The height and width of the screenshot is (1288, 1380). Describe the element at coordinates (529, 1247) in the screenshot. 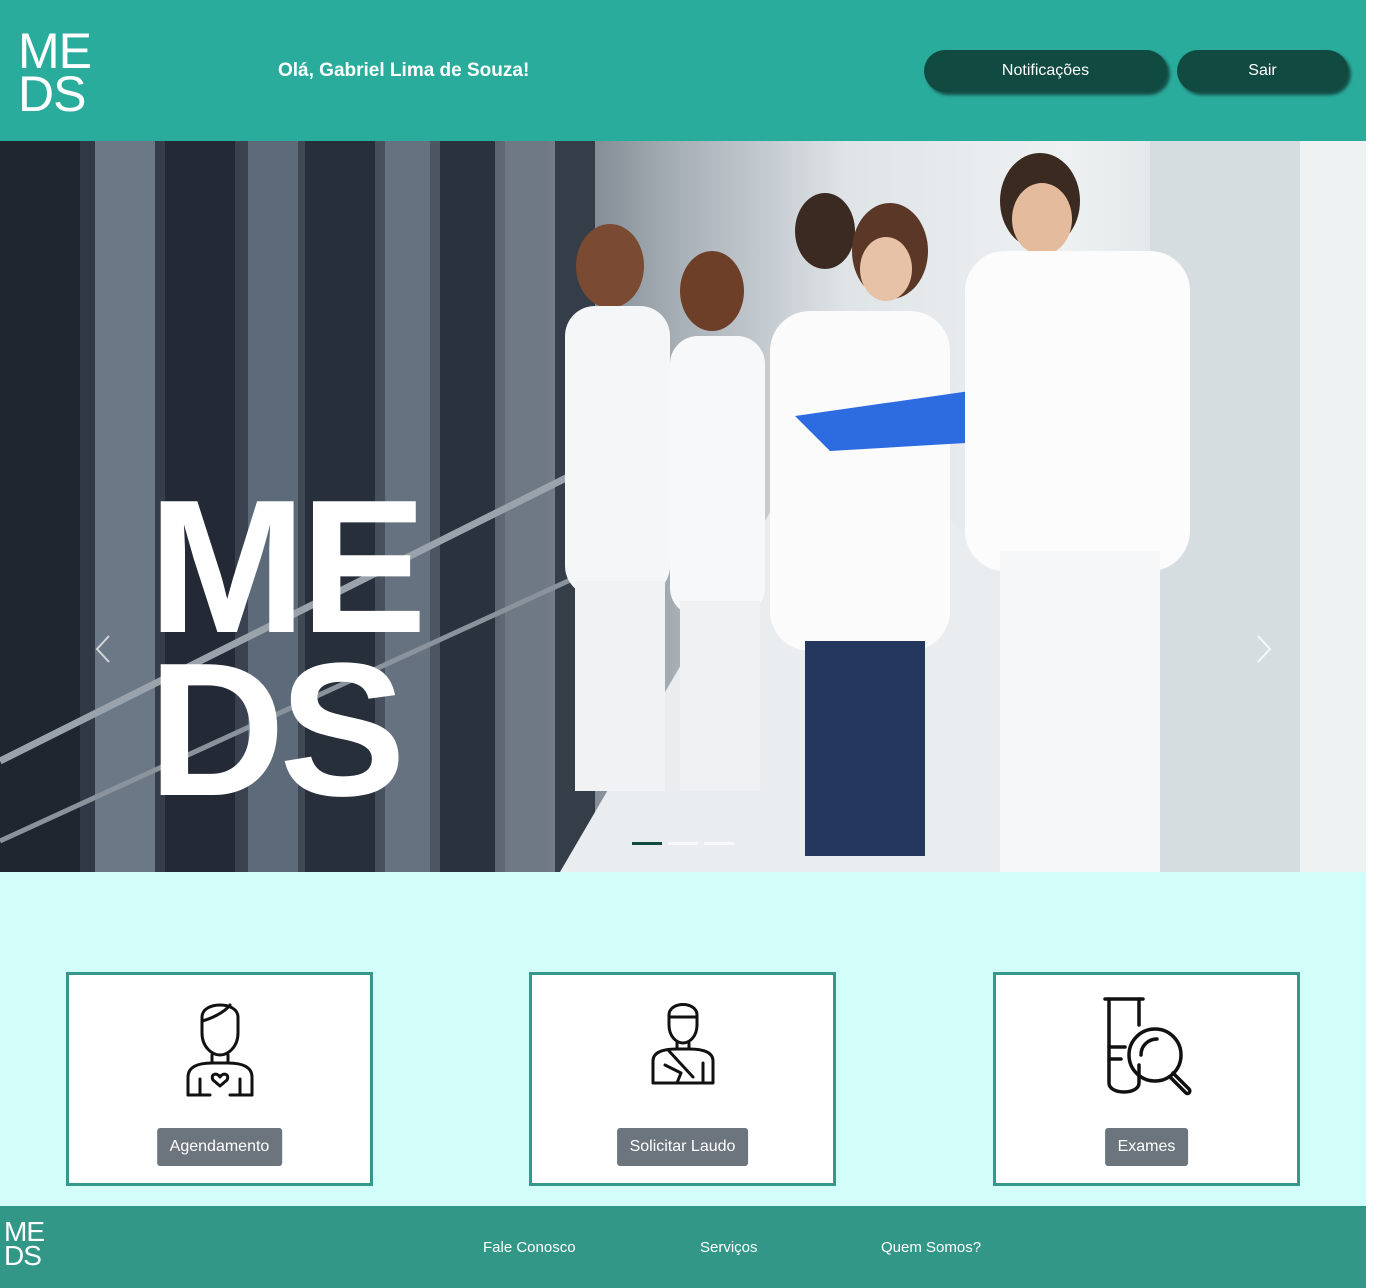

I see `footer-link-fale-conosco: Fale Conosco` at that location.